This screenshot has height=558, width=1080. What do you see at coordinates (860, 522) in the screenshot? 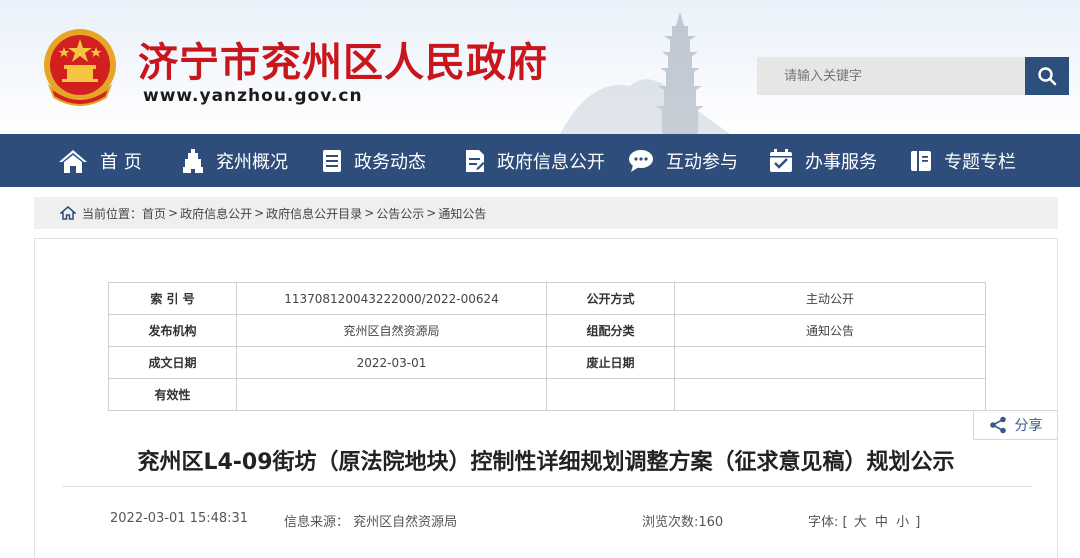
I see `font-size-large: 大` at bounding box center [860, 522].